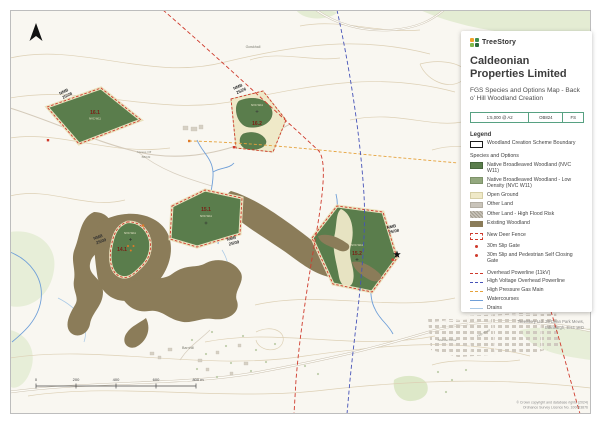 This screenshot has height=424, width=600. I want to click on other-land-swatch, so click(476, 205).